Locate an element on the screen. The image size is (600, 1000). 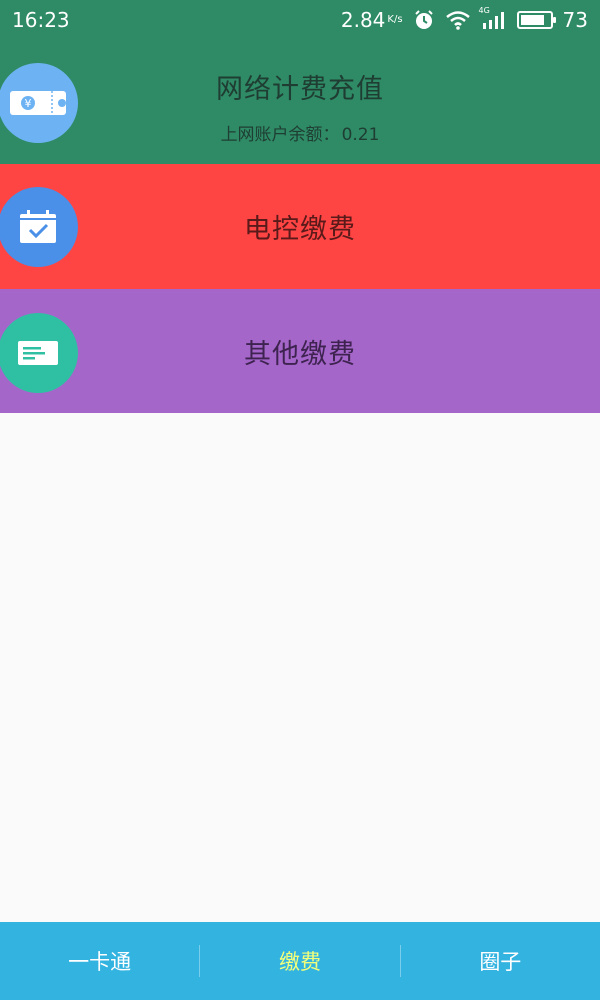
battery-icon is located at coordinates (536, 20).